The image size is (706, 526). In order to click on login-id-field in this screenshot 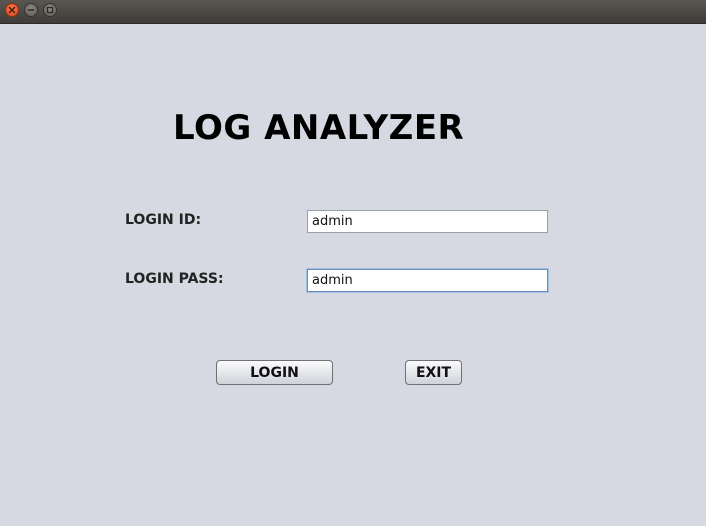, I will do `click(427, 221)`.